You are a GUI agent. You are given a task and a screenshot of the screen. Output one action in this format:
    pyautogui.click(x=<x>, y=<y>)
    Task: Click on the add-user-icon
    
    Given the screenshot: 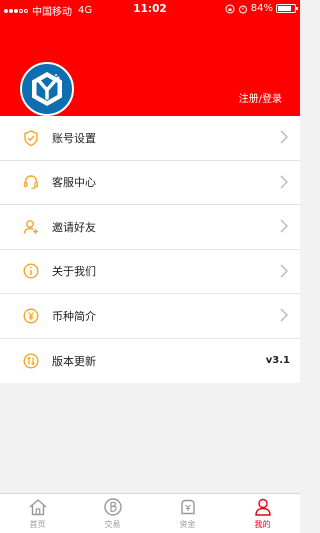 What is the action you would take?
    pyautogui.click(x=31, y=227)
    